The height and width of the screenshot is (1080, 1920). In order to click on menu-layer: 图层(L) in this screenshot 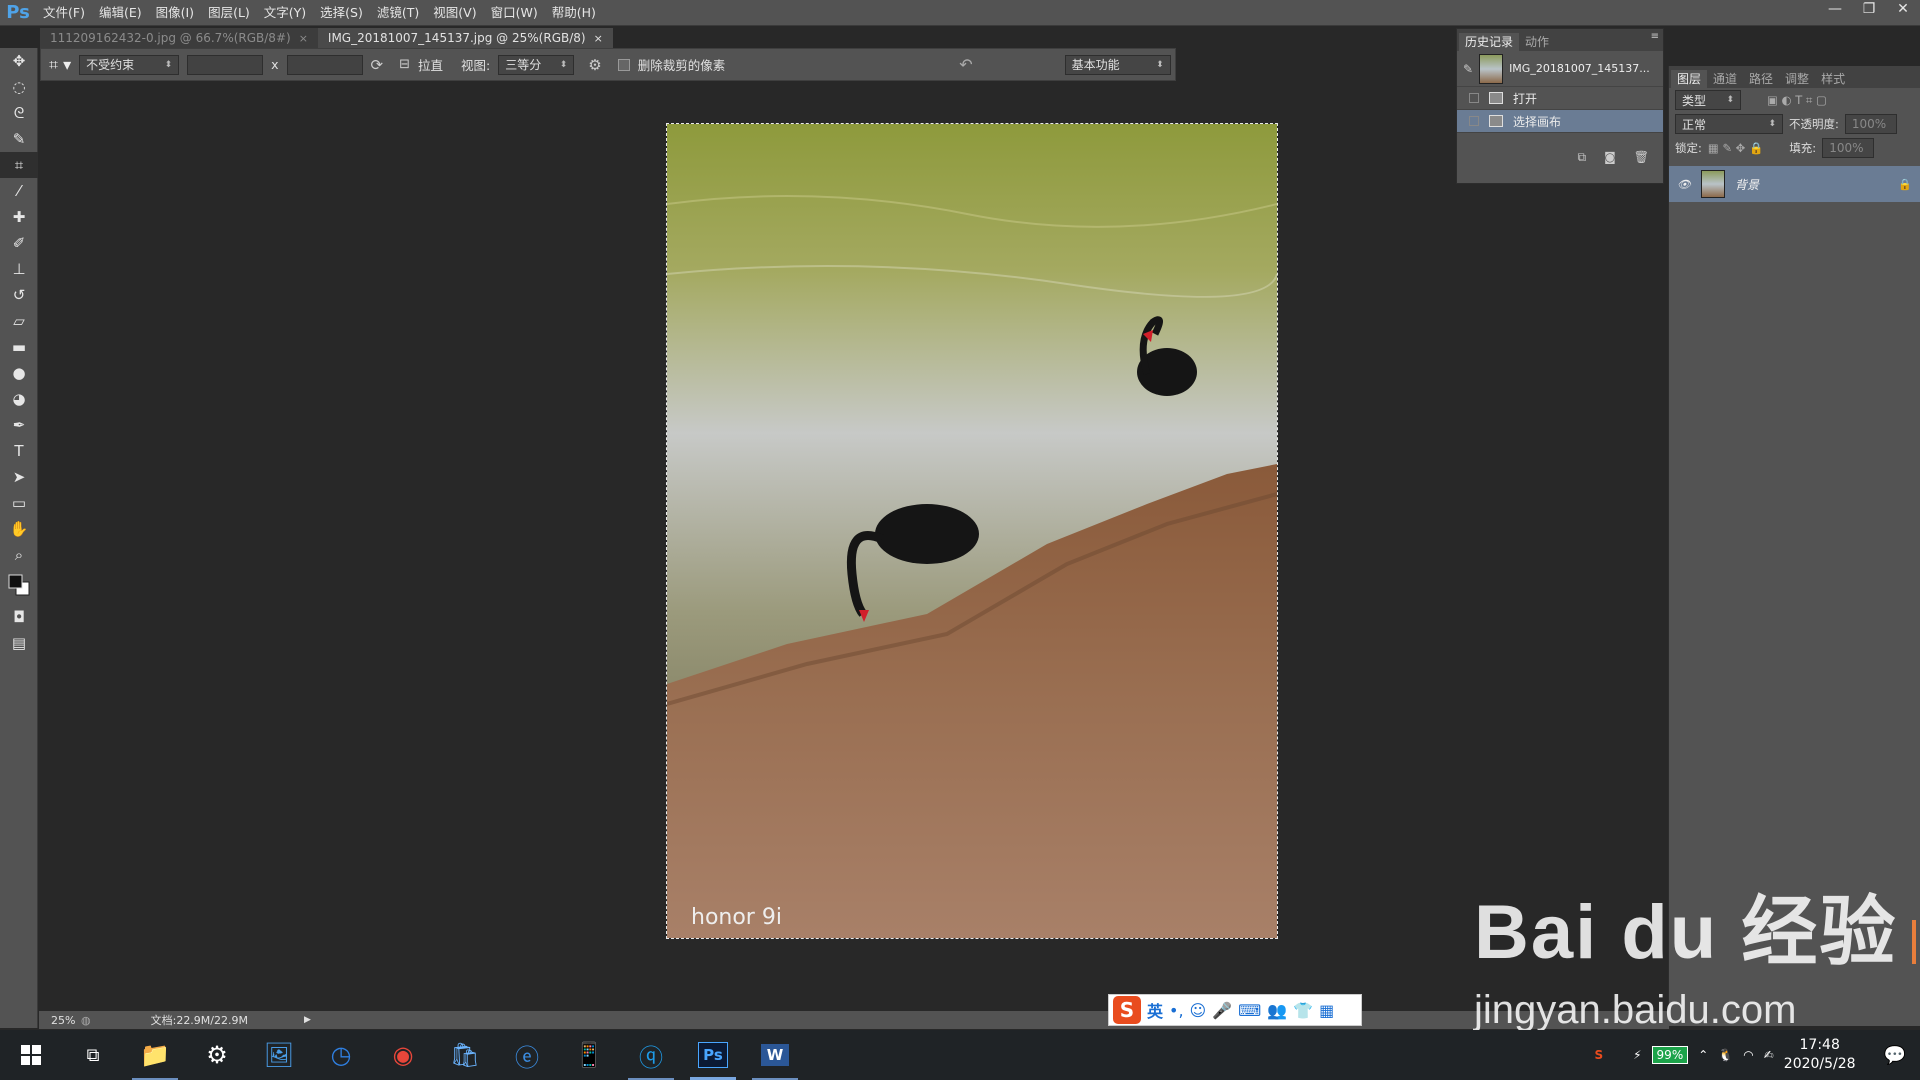, I will do `click(229, 13)`.